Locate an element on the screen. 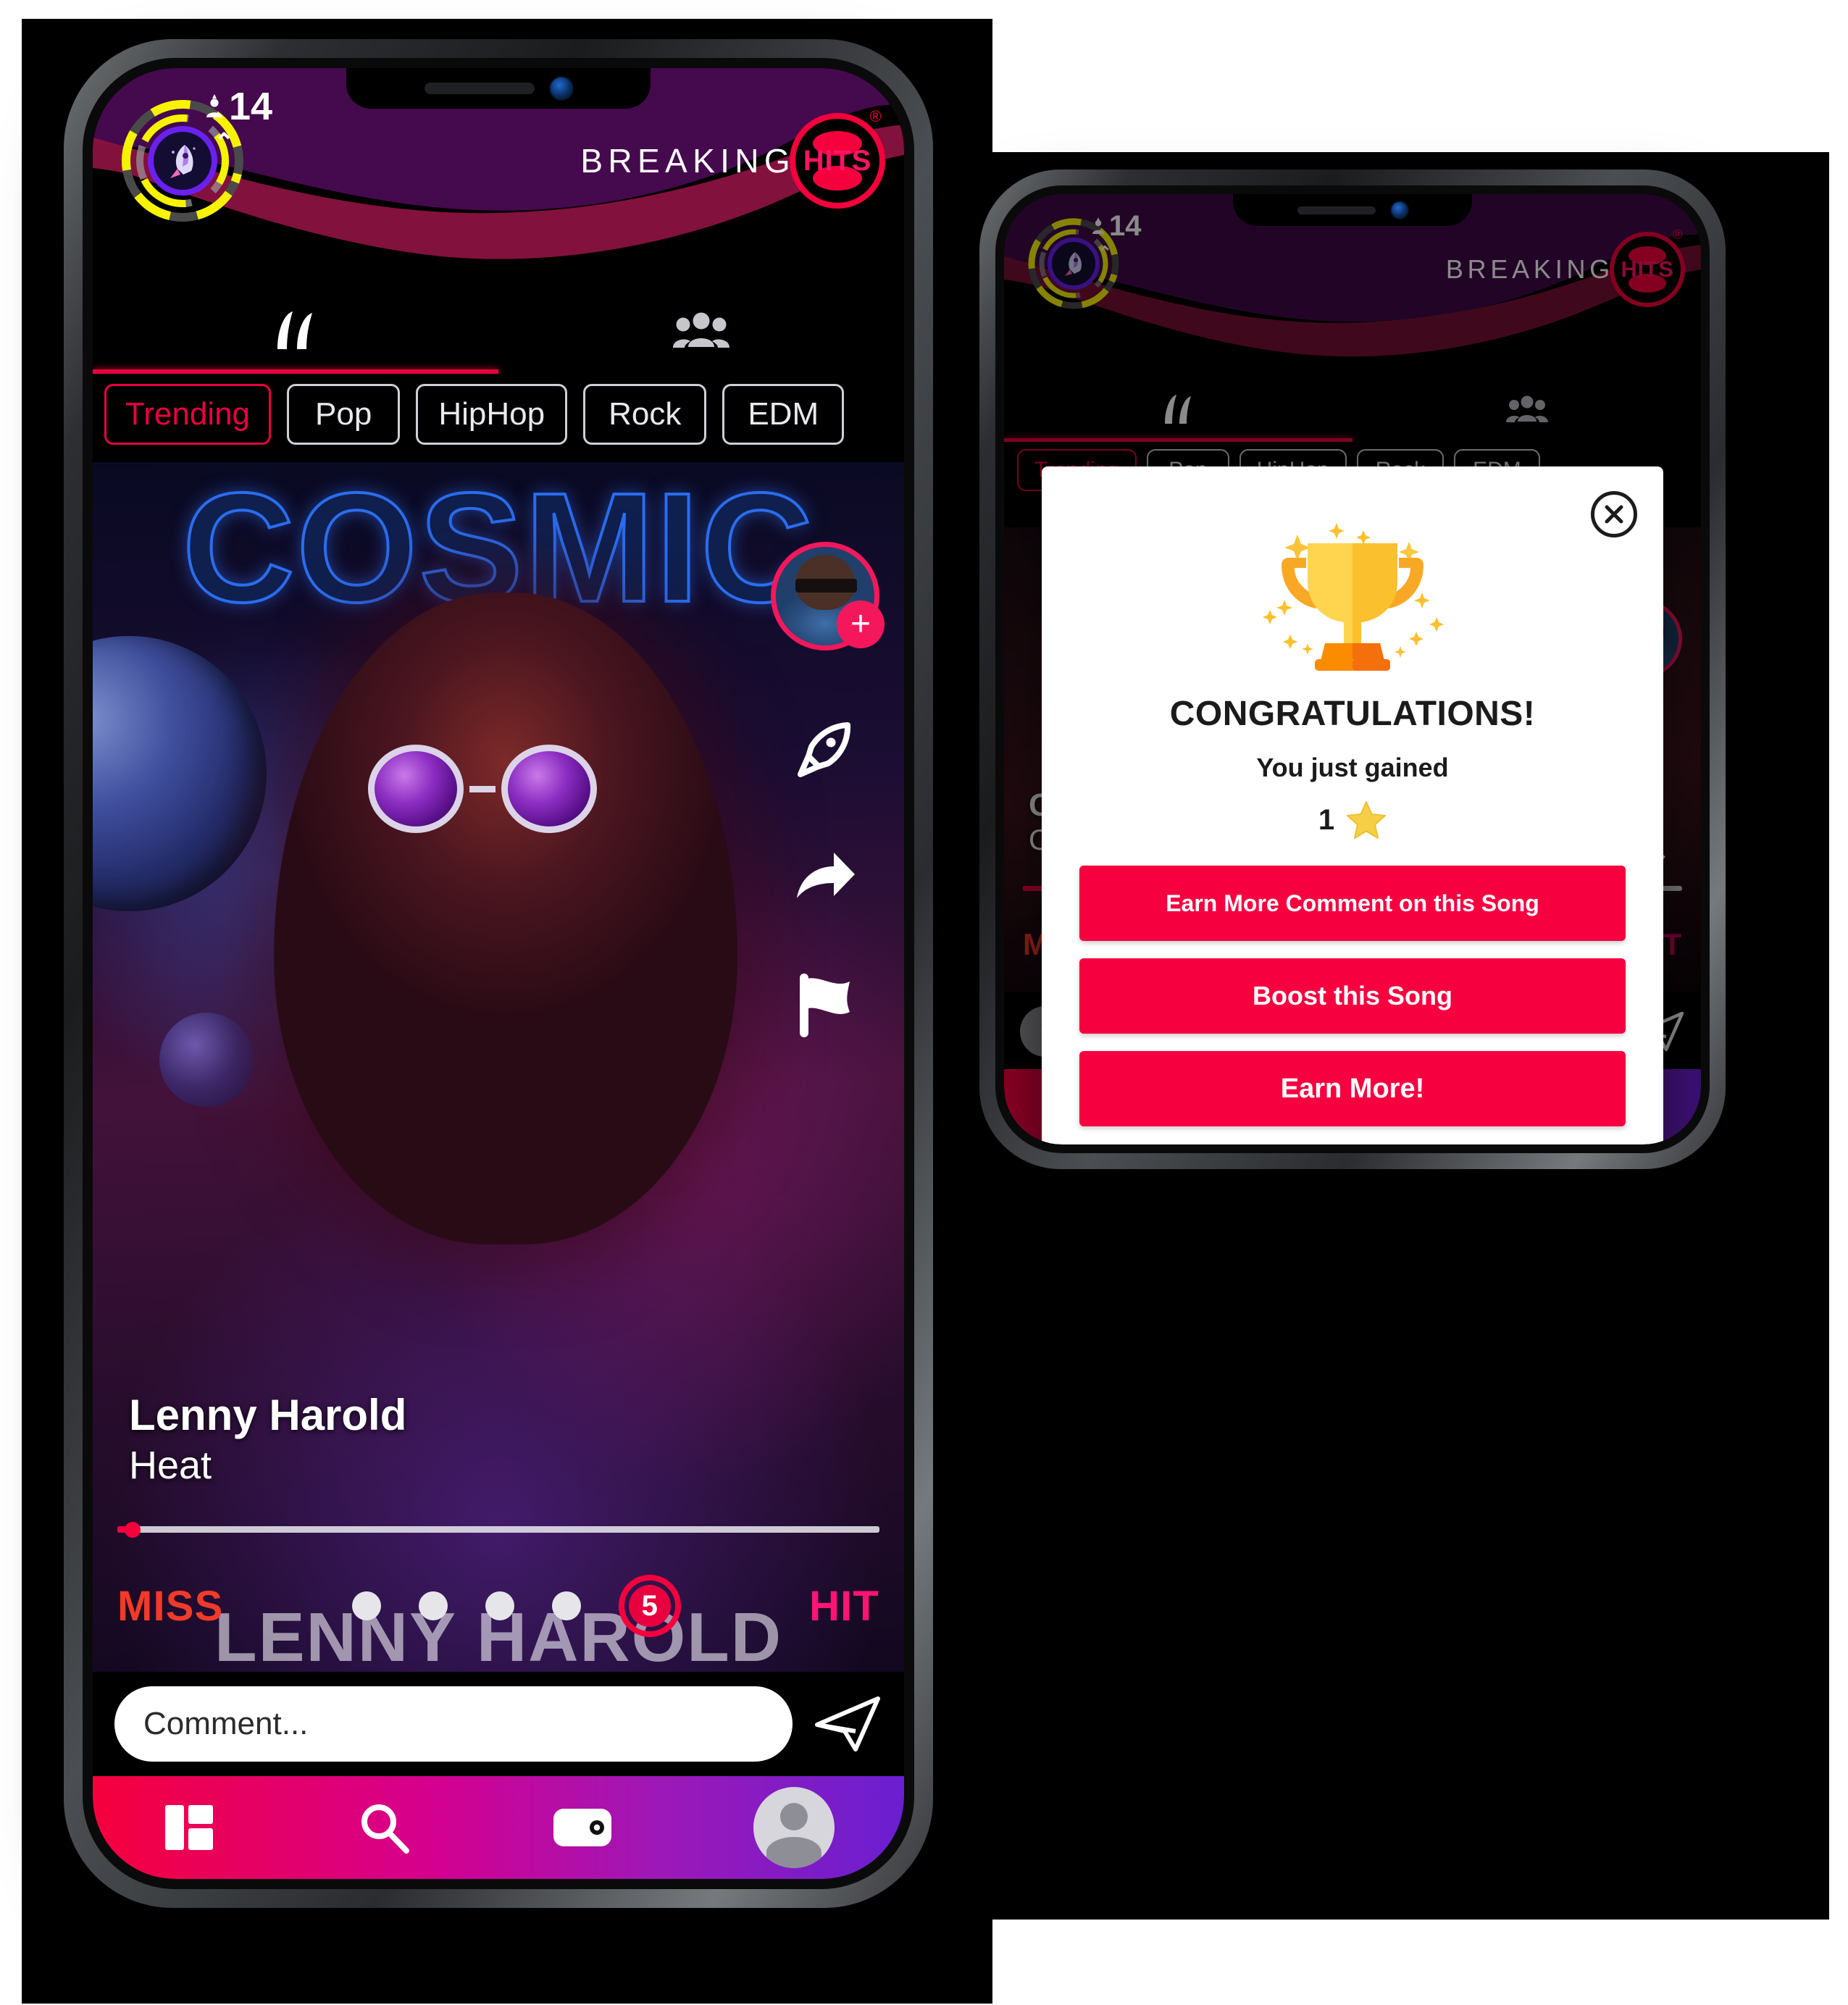 This screenshot has height=2005, width=1848. phone1-rating-value: 5 is located at coordinates (649, 1606).